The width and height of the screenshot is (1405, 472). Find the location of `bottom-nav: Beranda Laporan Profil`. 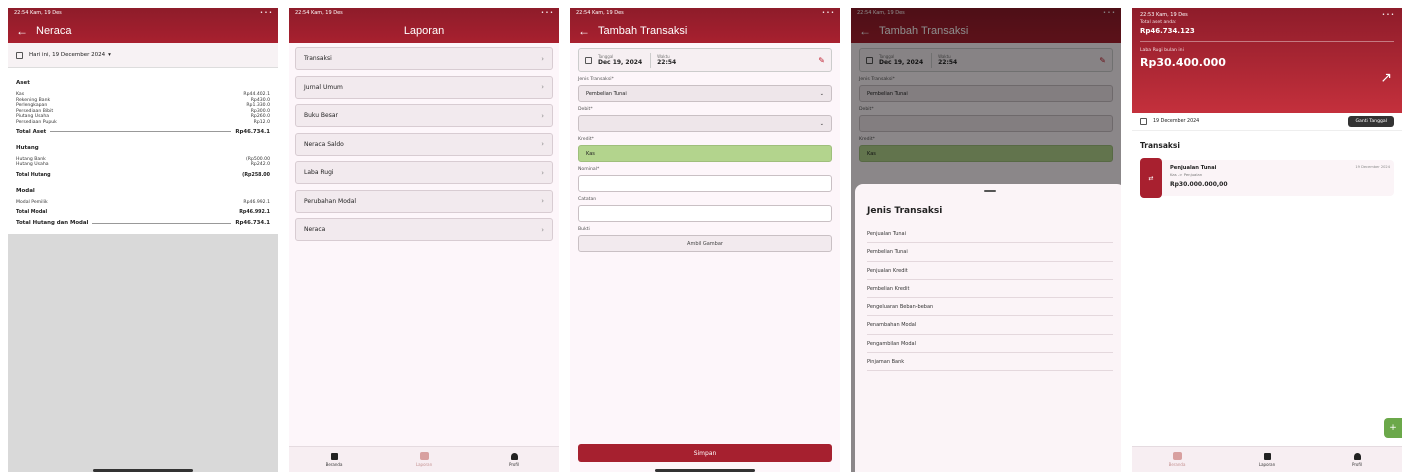

bottom-nav: Beranda Laporan Profil is located at coordinates (1267, 459).